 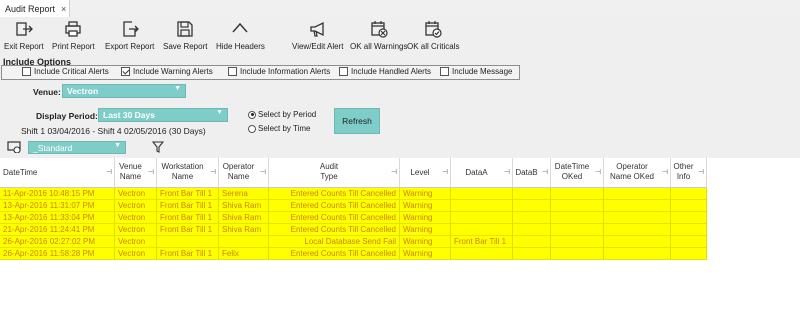 What do you see at coordinates (400, 8) in the screenshot?
I see `tab-bar: Audit Report ×` at bounding box center [400, 8].